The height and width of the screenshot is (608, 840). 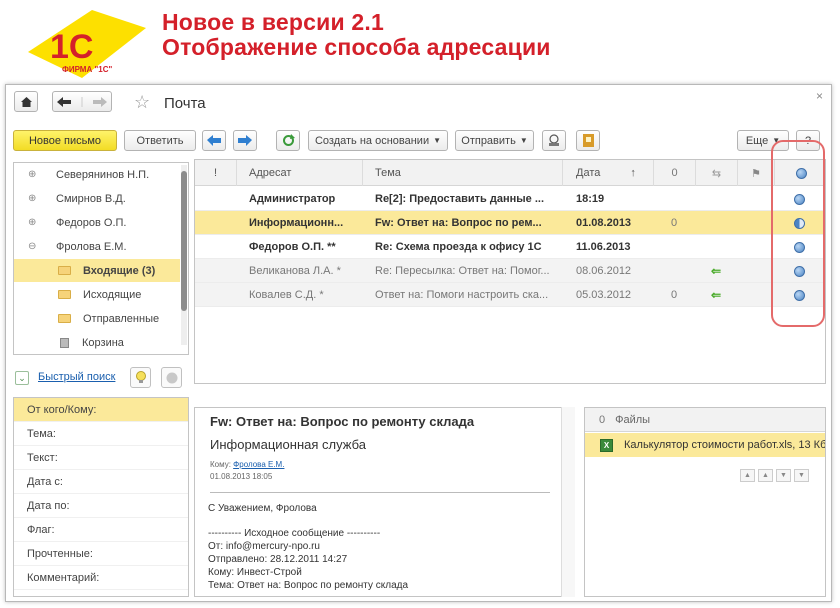 What do you see at coordinates (288, 444) in the screenshot?
I see `preview-sender: Информационная служба` at bounding box center [288, 444].